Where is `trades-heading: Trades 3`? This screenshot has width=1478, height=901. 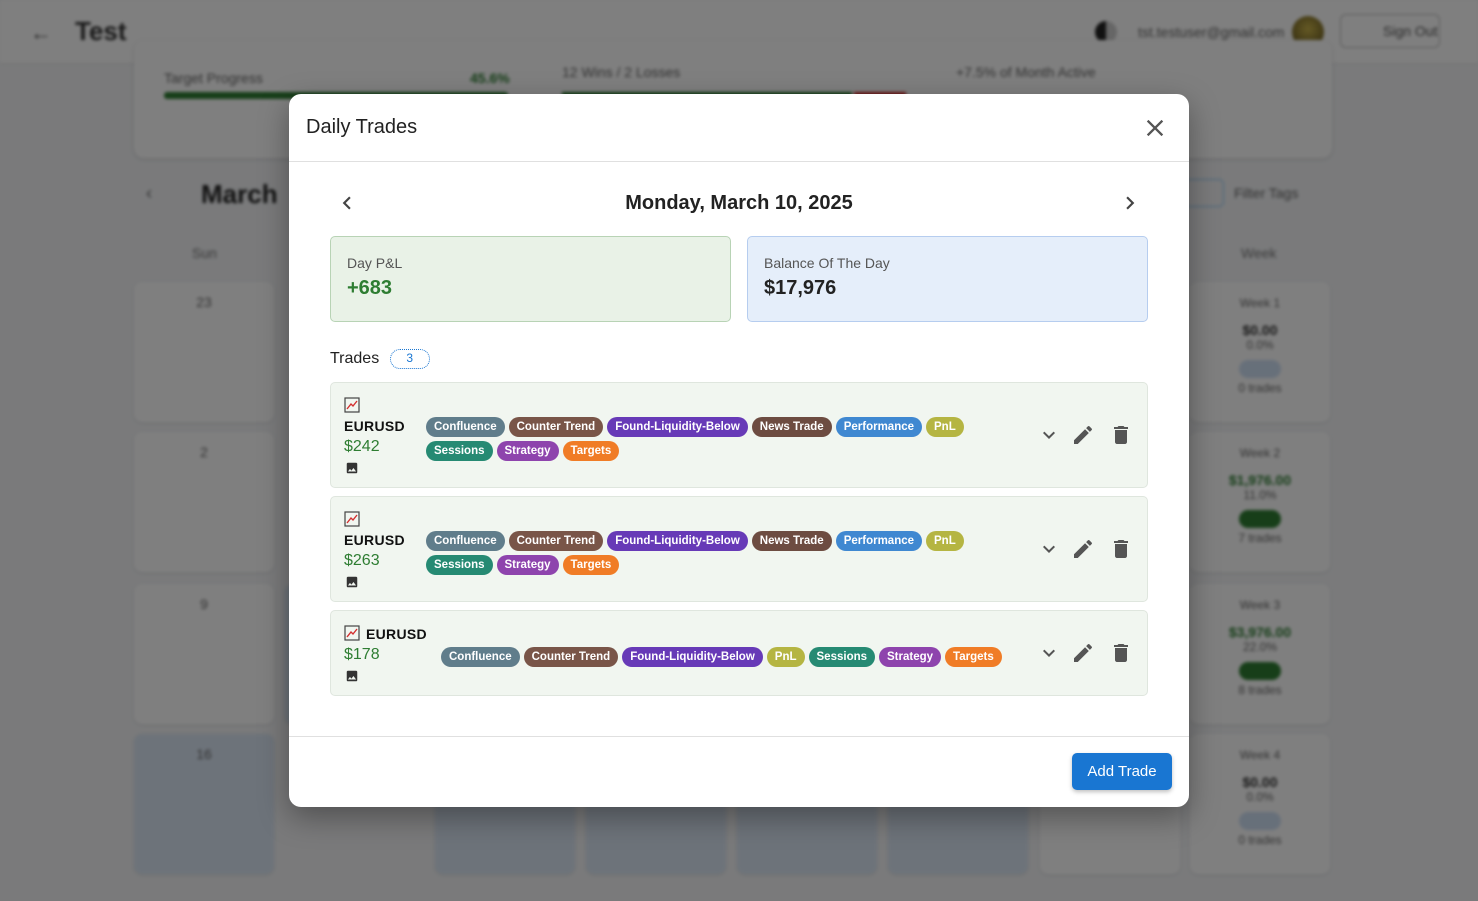 trades-heading: Trades 3 is located at coordinates (380, 360).